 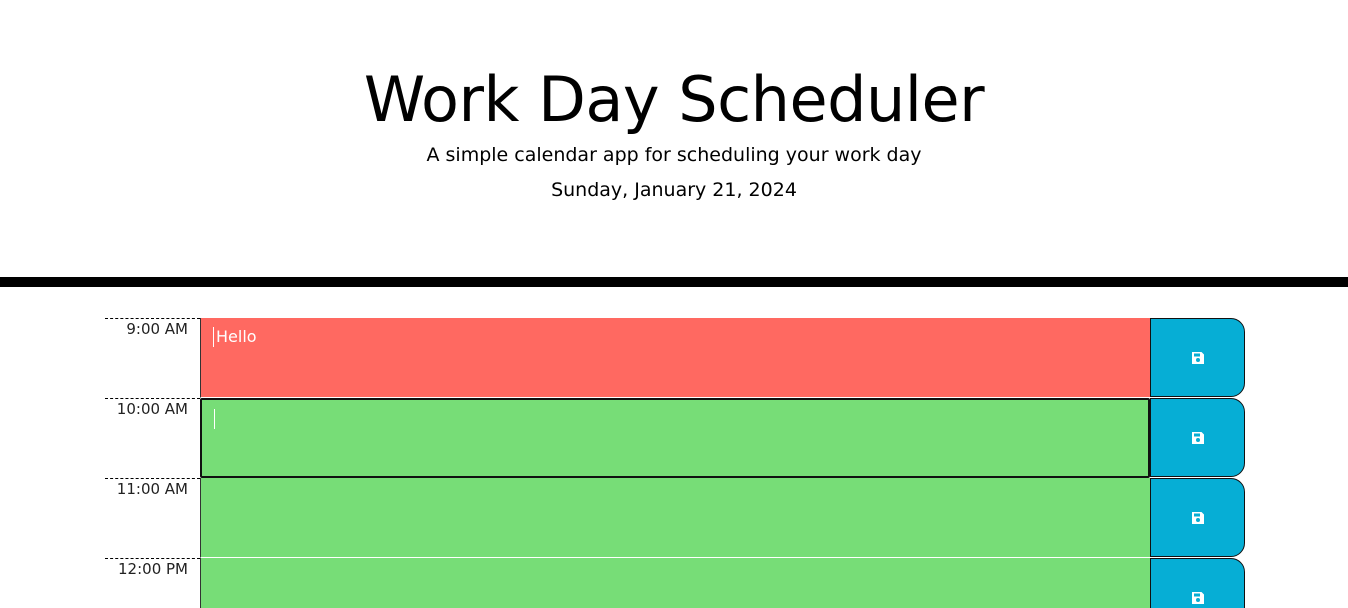 What do you see at coordinates (152, 358) in the screenshot?
I see `hour-label: 9:00 AM` at bounding box center [152, 358].